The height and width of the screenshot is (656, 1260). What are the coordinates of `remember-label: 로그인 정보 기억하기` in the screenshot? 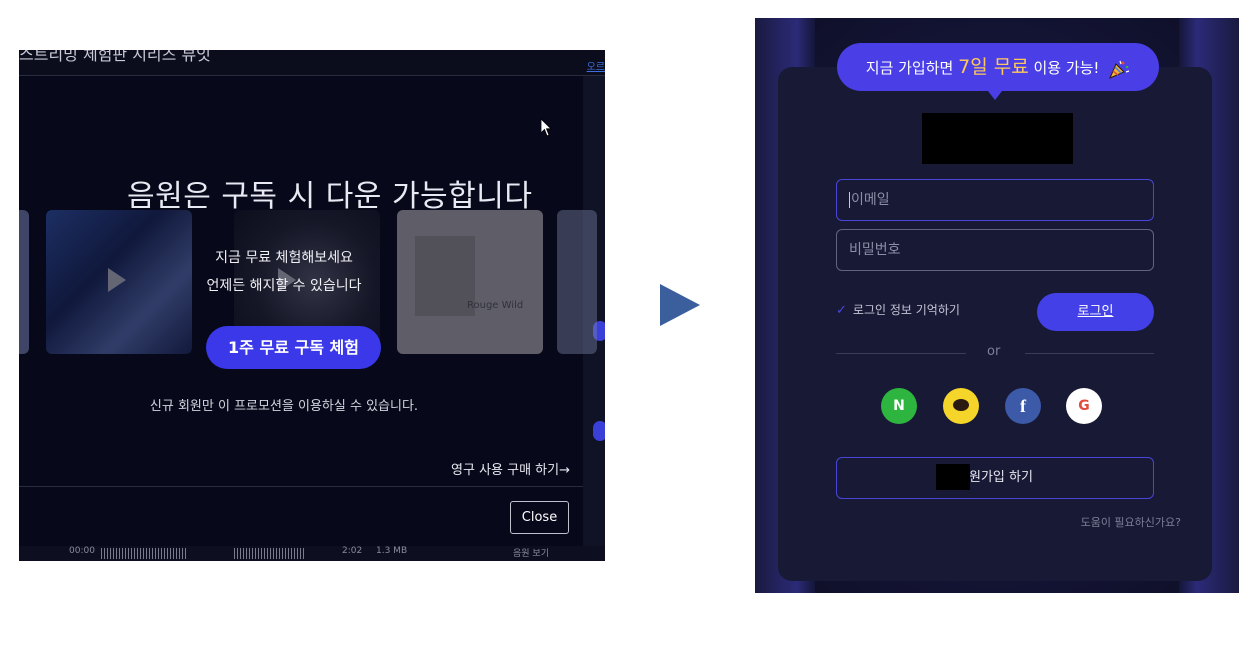 It's located at (906, 310).